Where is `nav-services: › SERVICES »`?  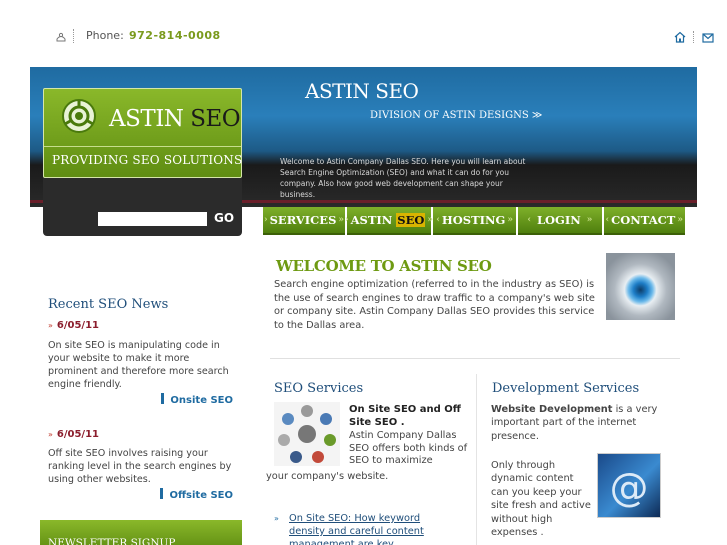
nav-services: › SERVICES » is located at coordinates (304, 221).